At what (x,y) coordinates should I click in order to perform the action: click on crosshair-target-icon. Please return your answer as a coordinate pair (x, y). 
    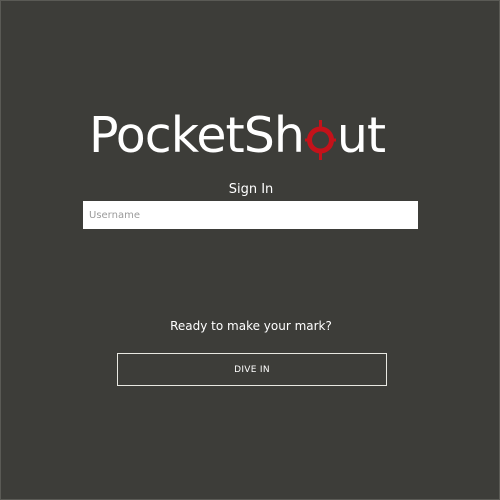
    Looking at the image, I should click on (320, 136).